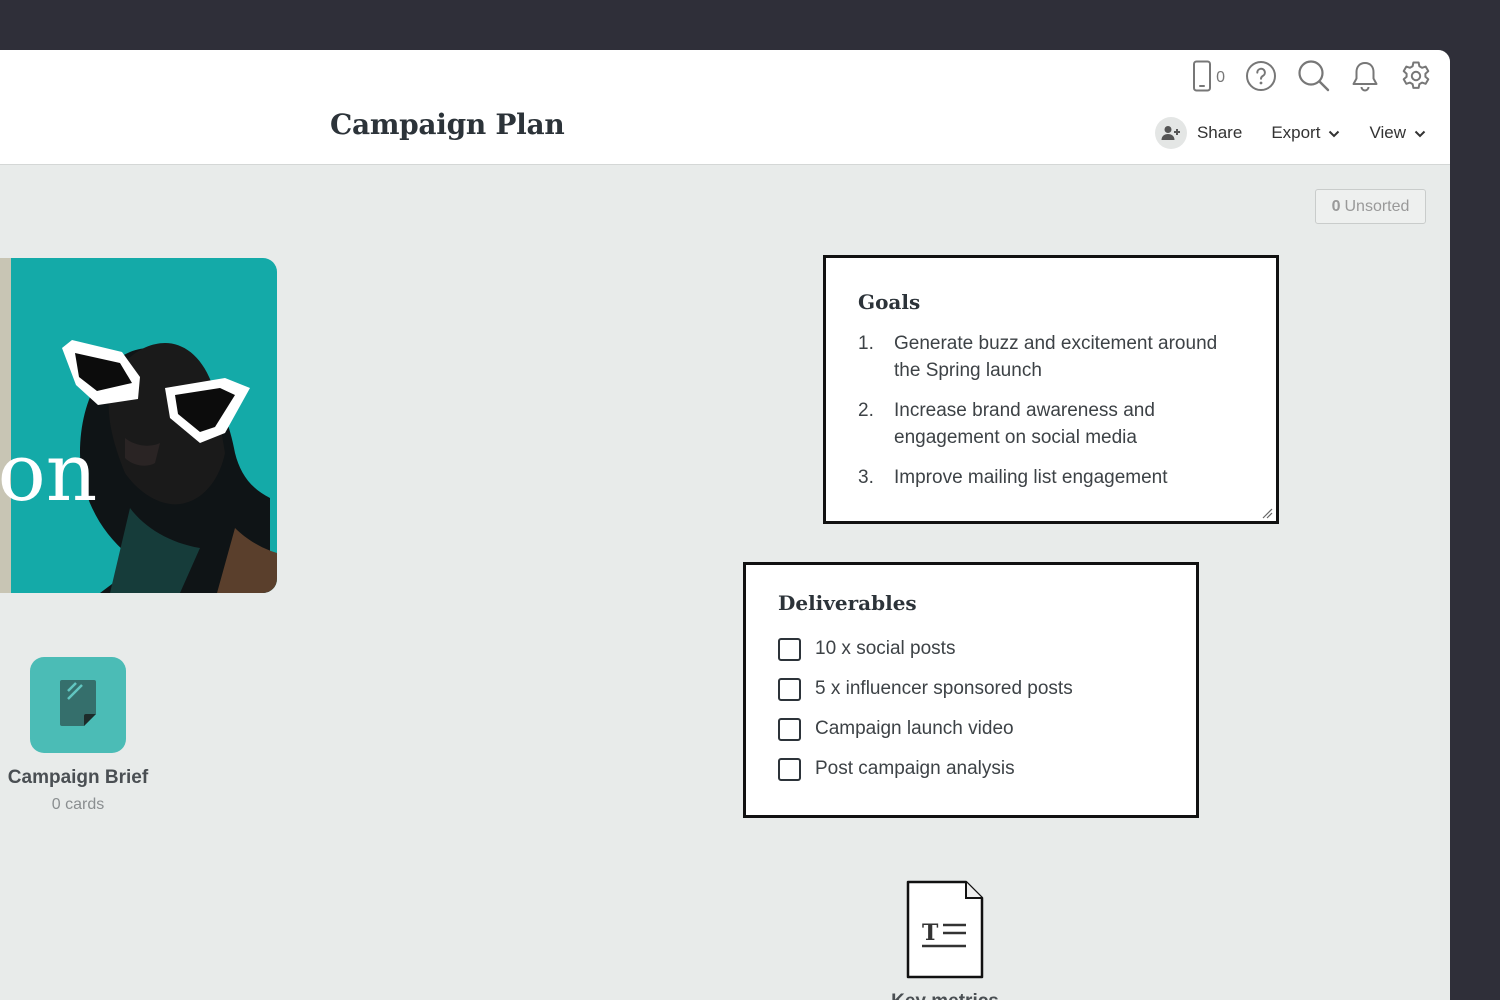 Image resolution: width=1500 pixels, height=1000 pixels. What do you see at coordinates (78, 777) in the screenshot?
I see `board-title: Campaign Brief` at bounding box center [78, 777].